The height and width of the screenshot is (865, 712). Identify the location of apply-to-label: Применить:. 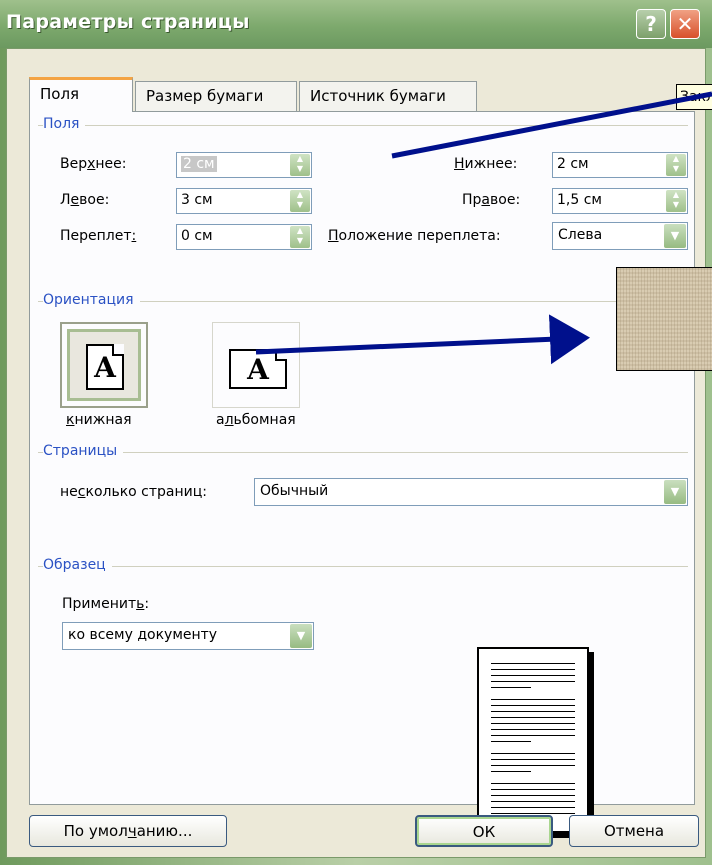
(106, 604).